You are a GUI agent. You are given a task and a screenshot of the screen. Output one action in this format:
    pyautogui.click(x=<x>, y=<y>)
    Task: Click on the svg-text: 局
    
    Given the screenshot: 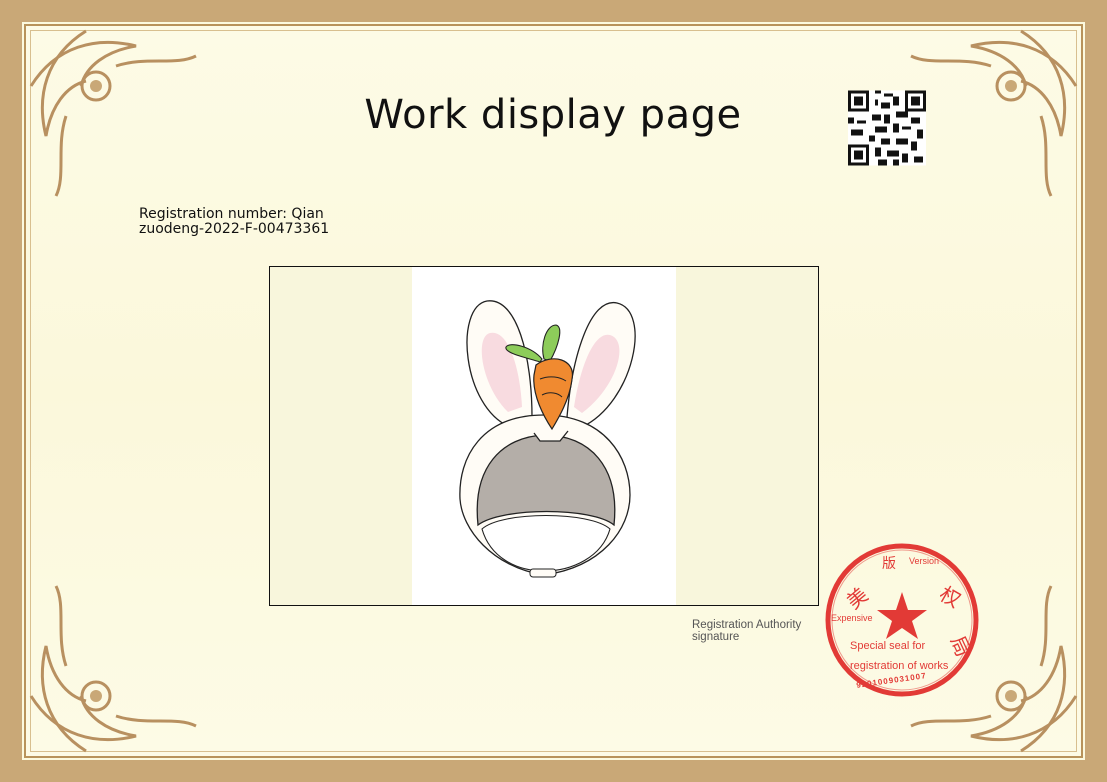 What is the action you would take?
    pyautogui.click(x=960, y=646)
    